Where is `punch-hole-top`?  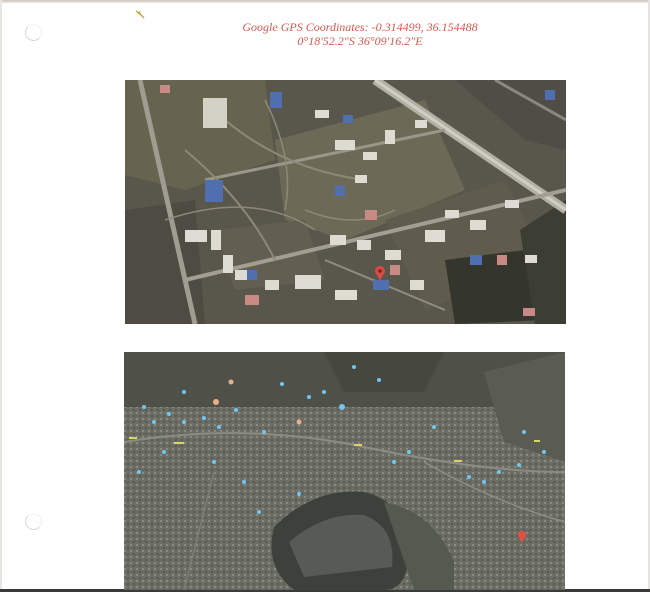
punch-hole-top is located at coordinates (33, 32).